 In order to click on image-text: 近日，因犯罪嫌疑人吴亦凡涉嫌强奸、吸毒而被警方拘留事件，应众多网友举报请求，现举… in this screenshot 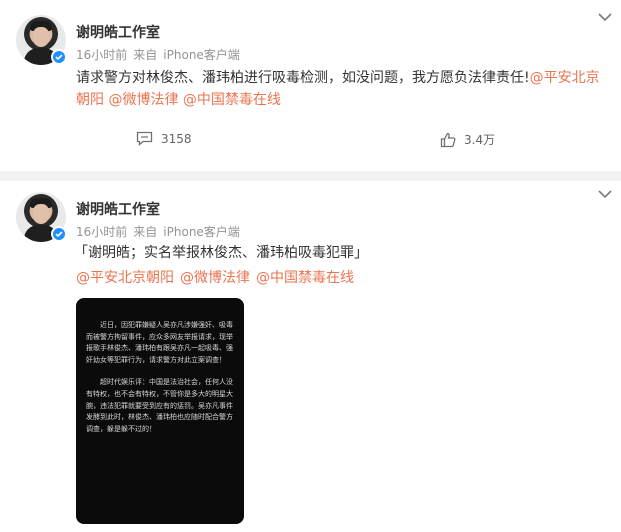, I will do `click(160, 383)`.